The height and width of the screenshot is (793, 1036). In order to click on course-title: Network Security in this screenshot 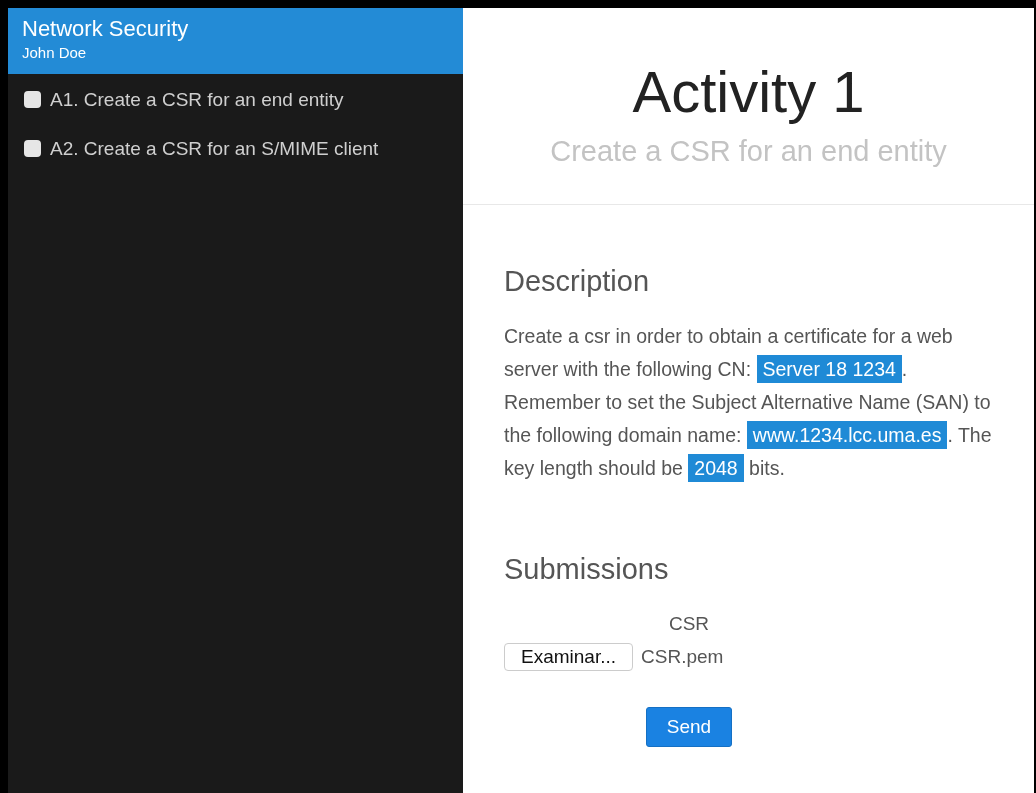, I will do `click(105, 29)`.